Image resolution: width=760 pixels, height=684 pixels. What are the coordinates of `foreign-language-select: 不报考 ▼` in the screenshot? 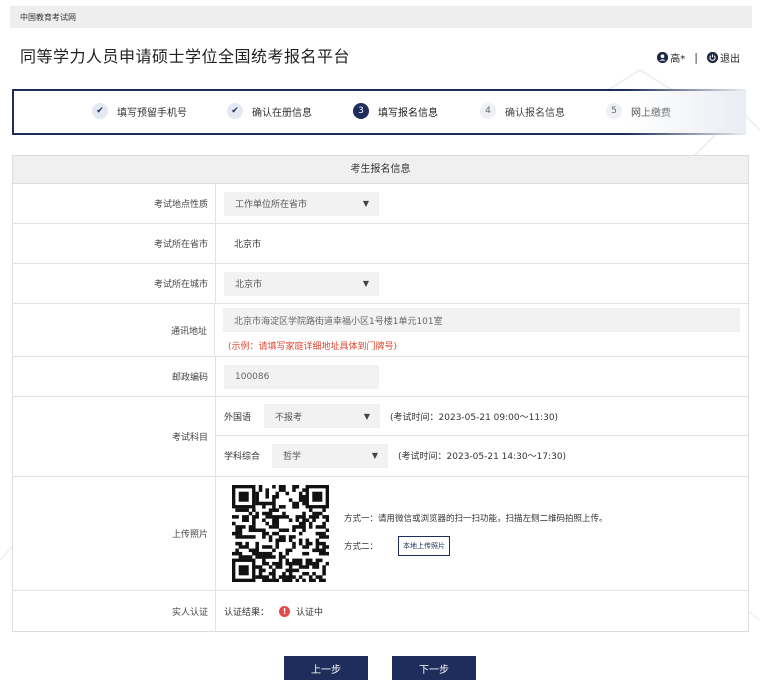 It's located at (322, 416).